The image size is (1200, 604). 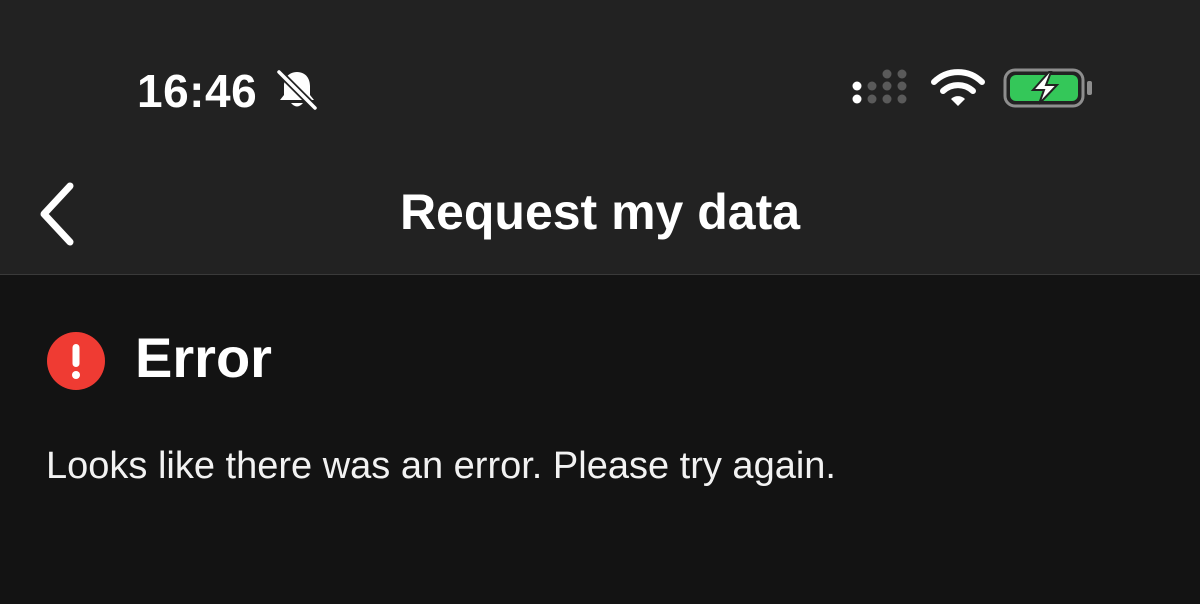 What do you see at coordinates (76, 361) in the screenshot?
I see `exclamation-circle-icon` at bounding box center [76, 361].